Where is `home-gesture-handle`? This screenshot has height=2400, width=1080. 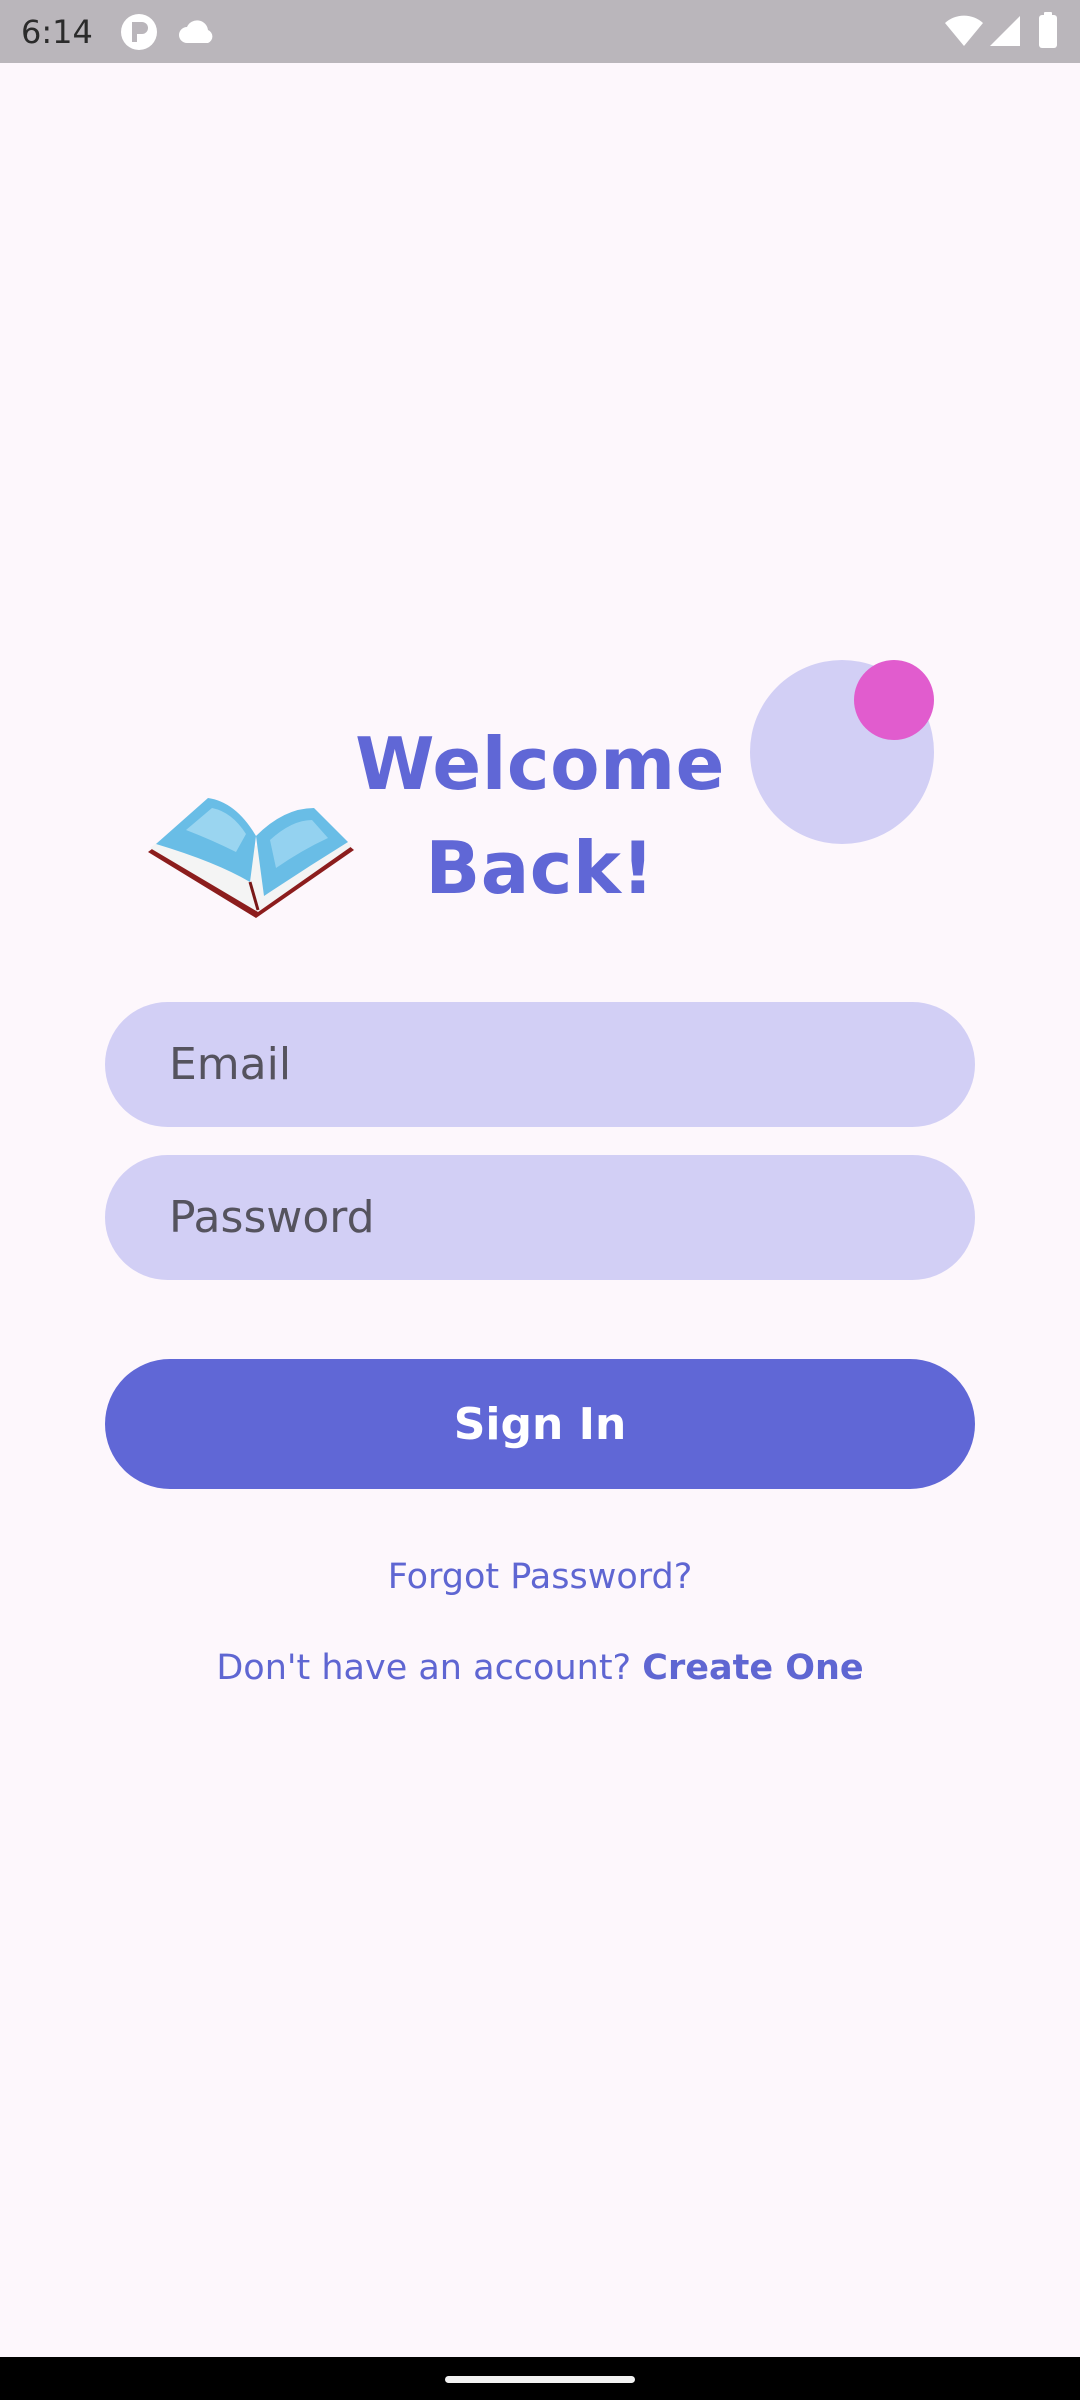 home-gesture-handle is located at coordinates (540, 2379).